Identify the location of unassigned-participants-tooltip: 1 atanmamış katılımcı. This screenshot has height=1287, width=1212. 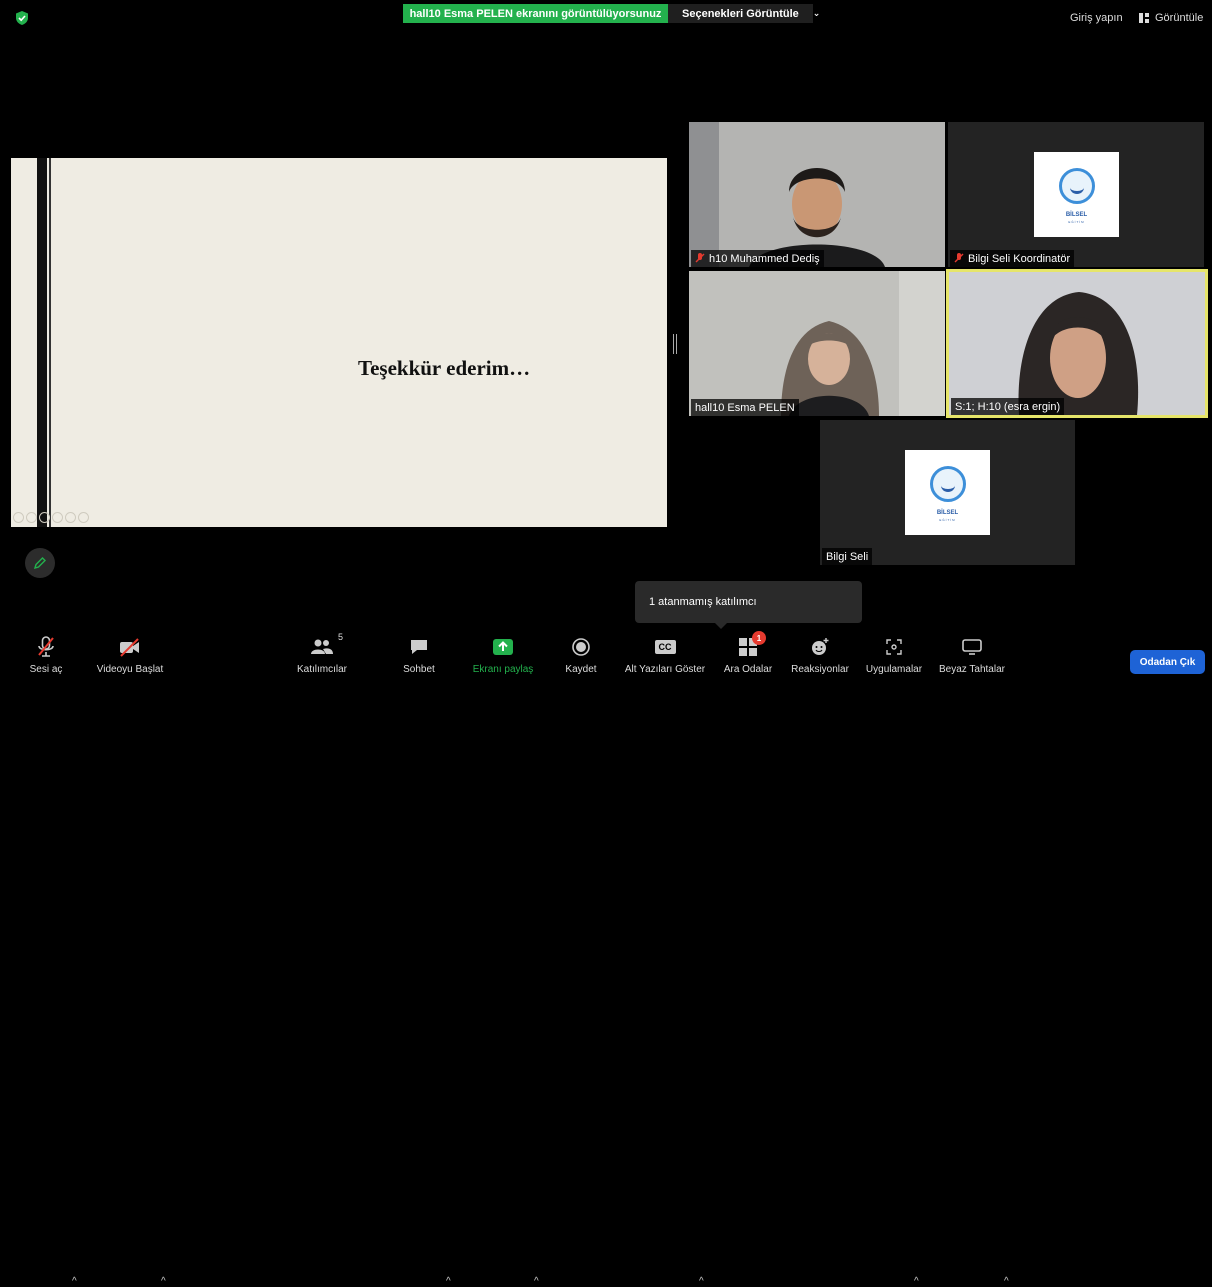
(748, 605).